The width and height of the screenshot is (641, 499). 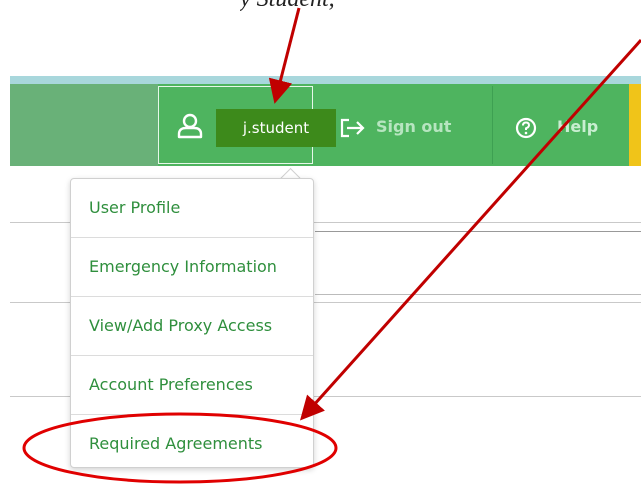 I want to click on user-icon, so click(x=190, y=126).